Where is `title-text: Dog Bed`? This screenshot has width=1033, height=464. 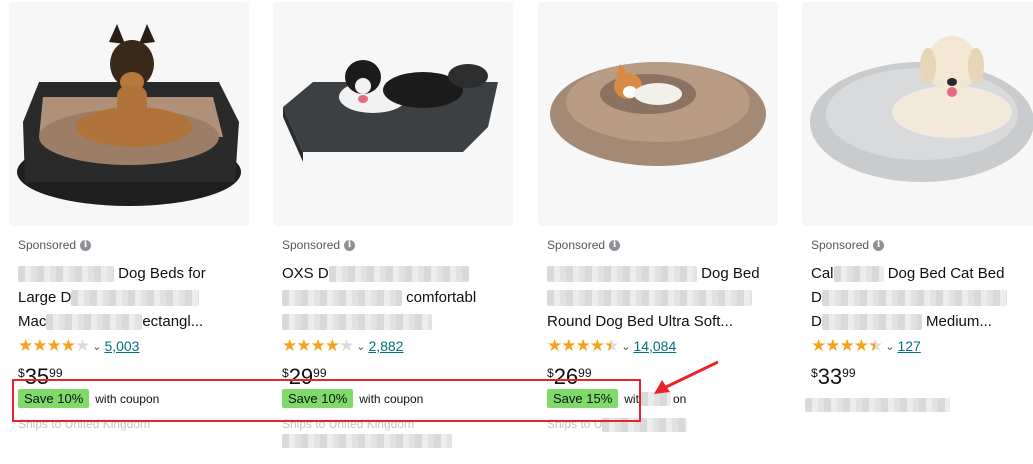
title-text: Dog Bed is located at coordinates (730, 273).